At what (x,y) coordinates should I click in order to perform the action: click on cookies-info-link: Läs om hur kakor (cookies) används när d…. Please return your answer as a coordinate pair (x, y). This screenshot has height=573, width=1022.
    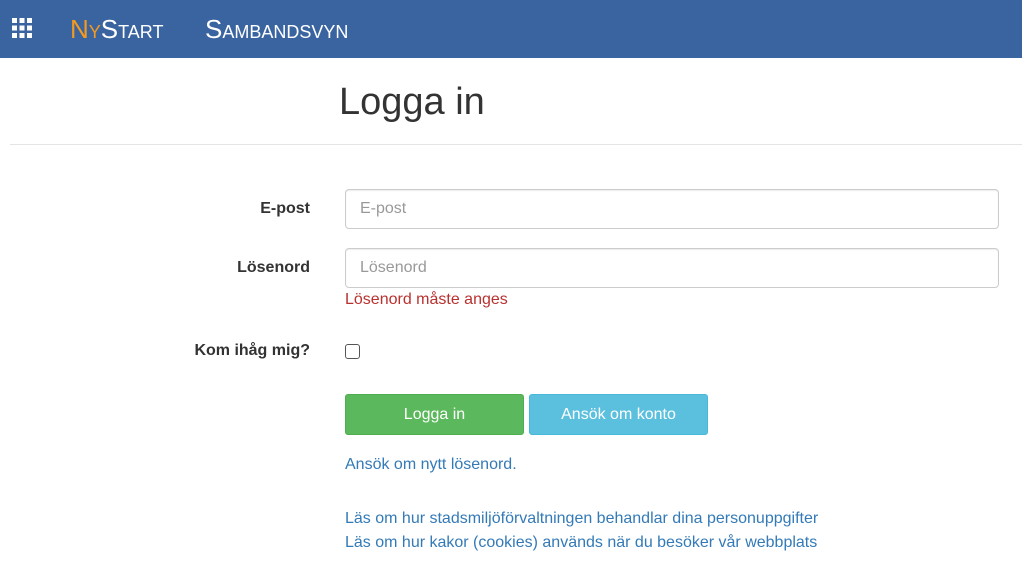
    Looking at the image, I should click on (581, 543).